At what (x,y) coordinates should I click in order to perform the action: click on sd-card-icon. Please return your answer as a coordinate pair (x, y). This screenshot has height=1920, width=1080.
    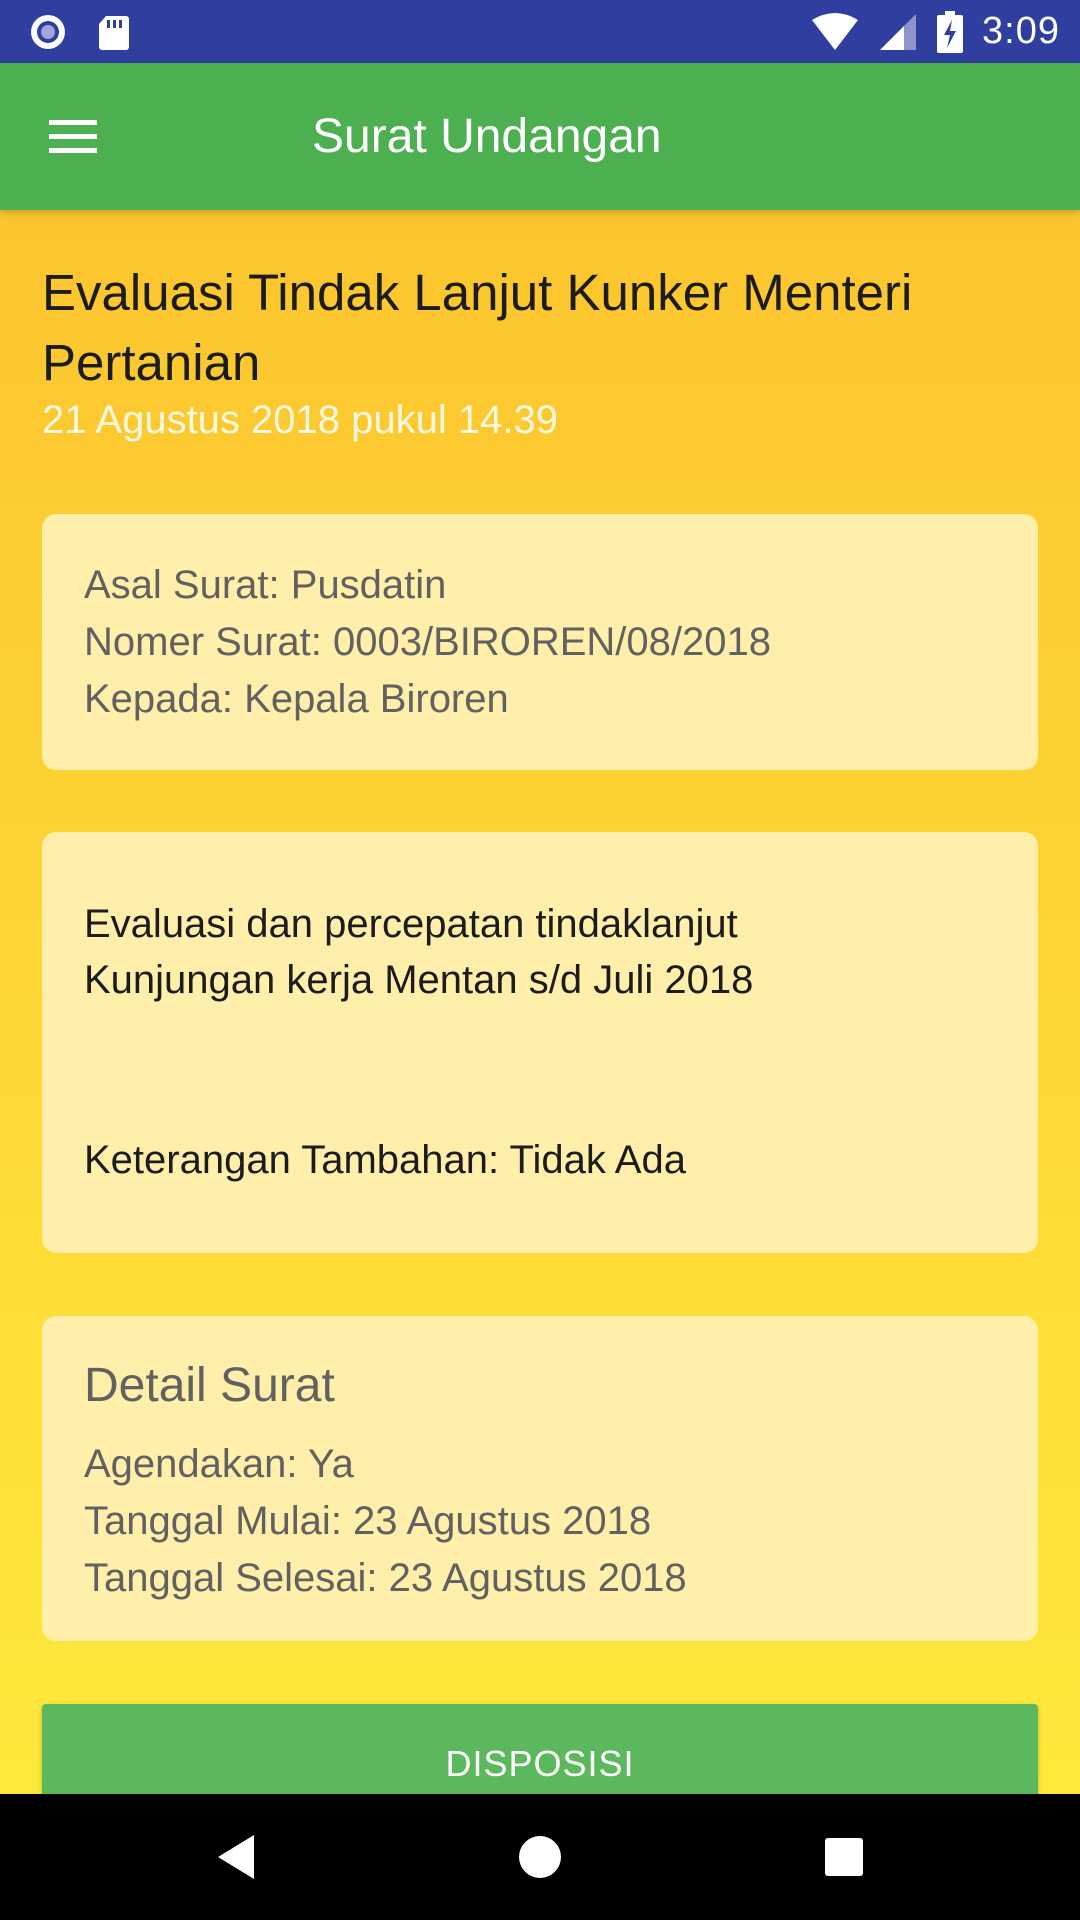
    Looking at the image, I should click on (114, 33).